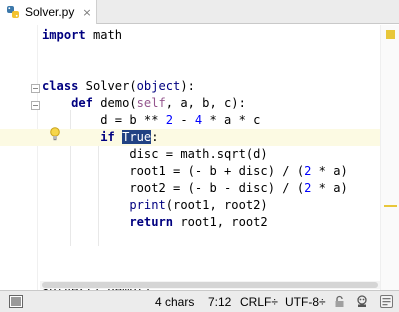 The image size is (399, 312). I want to click on code-token: object, so click(158, 86).